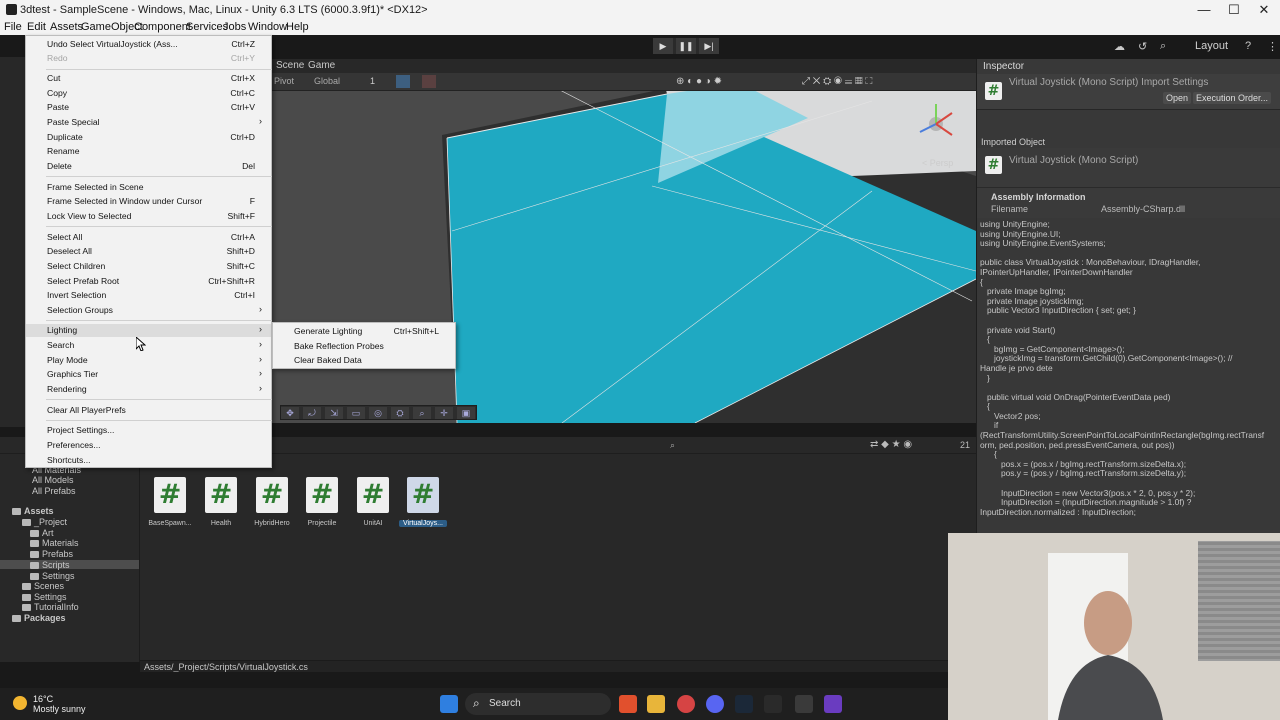 The image size is (1280, 720). What do you see at coordinates (50, 565) in the screenshot?
I see `tree-item-scripts: Scripts` at bounding box center [50, 565].